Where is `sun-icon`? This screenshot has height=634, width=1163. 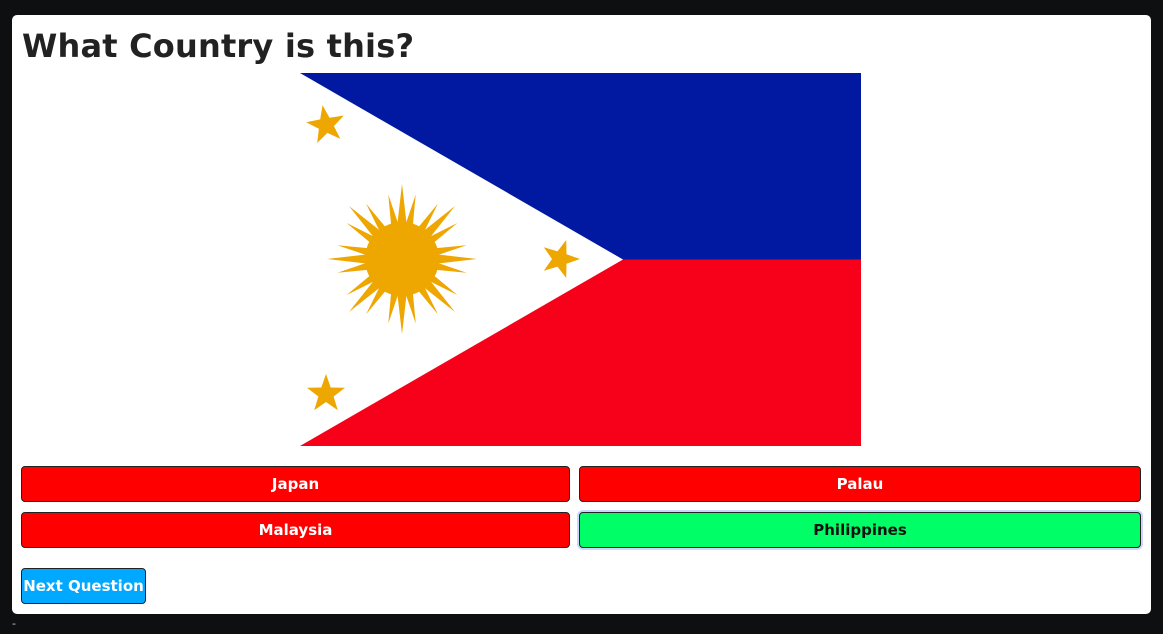
sun-icon is located at coordinates (402, 259).